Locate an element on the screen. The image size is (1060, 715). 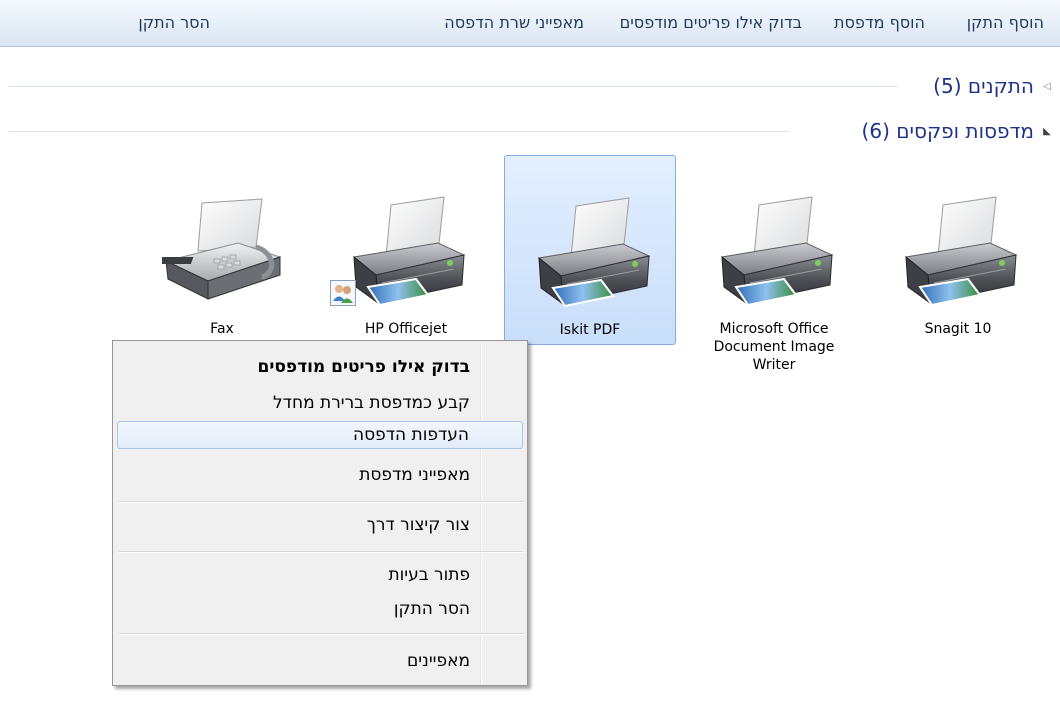
device-label: Snagit 10 is located at coordinates (958, 329).